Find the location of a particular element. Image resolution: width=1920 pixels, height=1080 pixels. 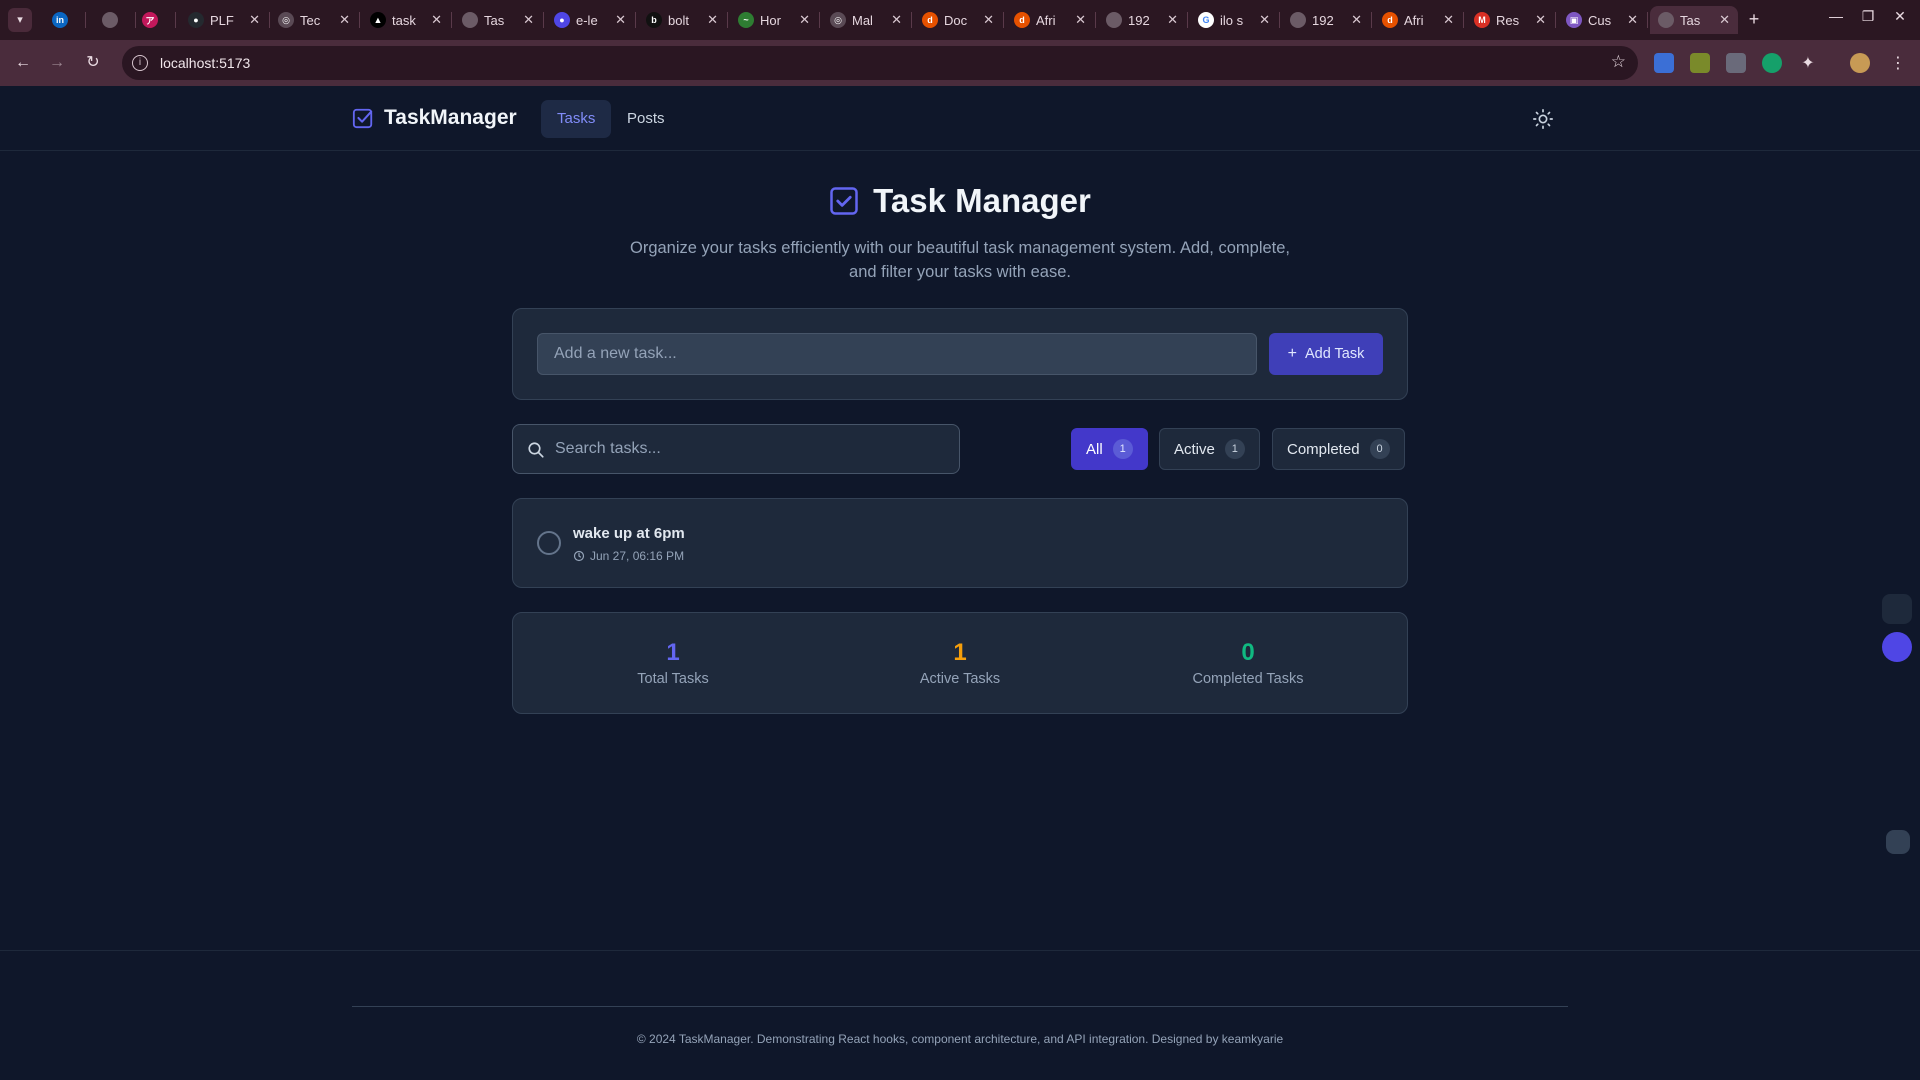

browser-tab: ● e-le ✕ is located at coordinates (590, 20).